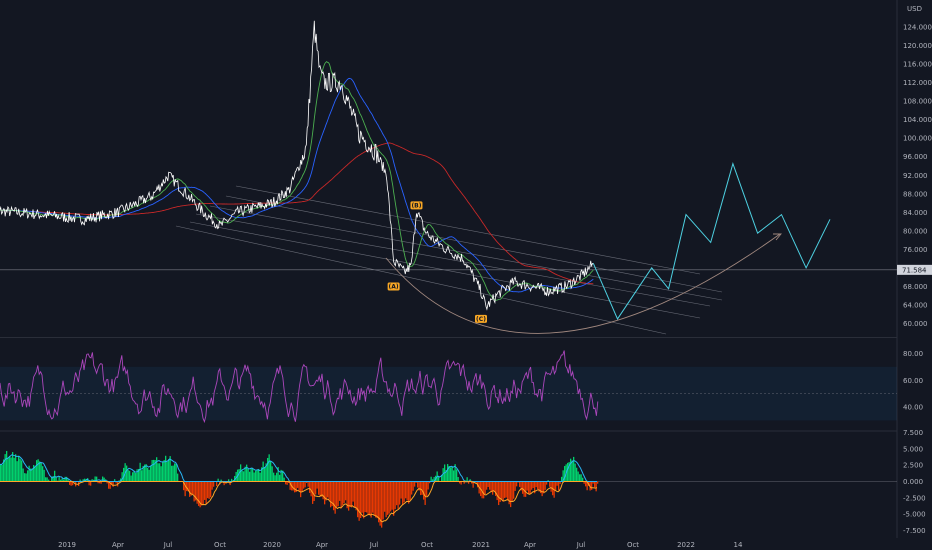 This screenshot has width=932, height=550. What do you see at coordinates (917, 83) in the screenshot?
I see `price-tick-label: 112.000` at bounding box center [917, 83].